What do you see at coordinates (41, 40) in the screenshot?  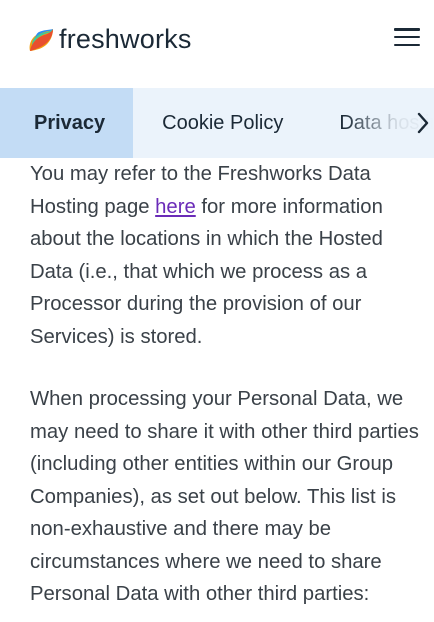 I see `freshworks-logo-icon` at bounding box center [41, 40].